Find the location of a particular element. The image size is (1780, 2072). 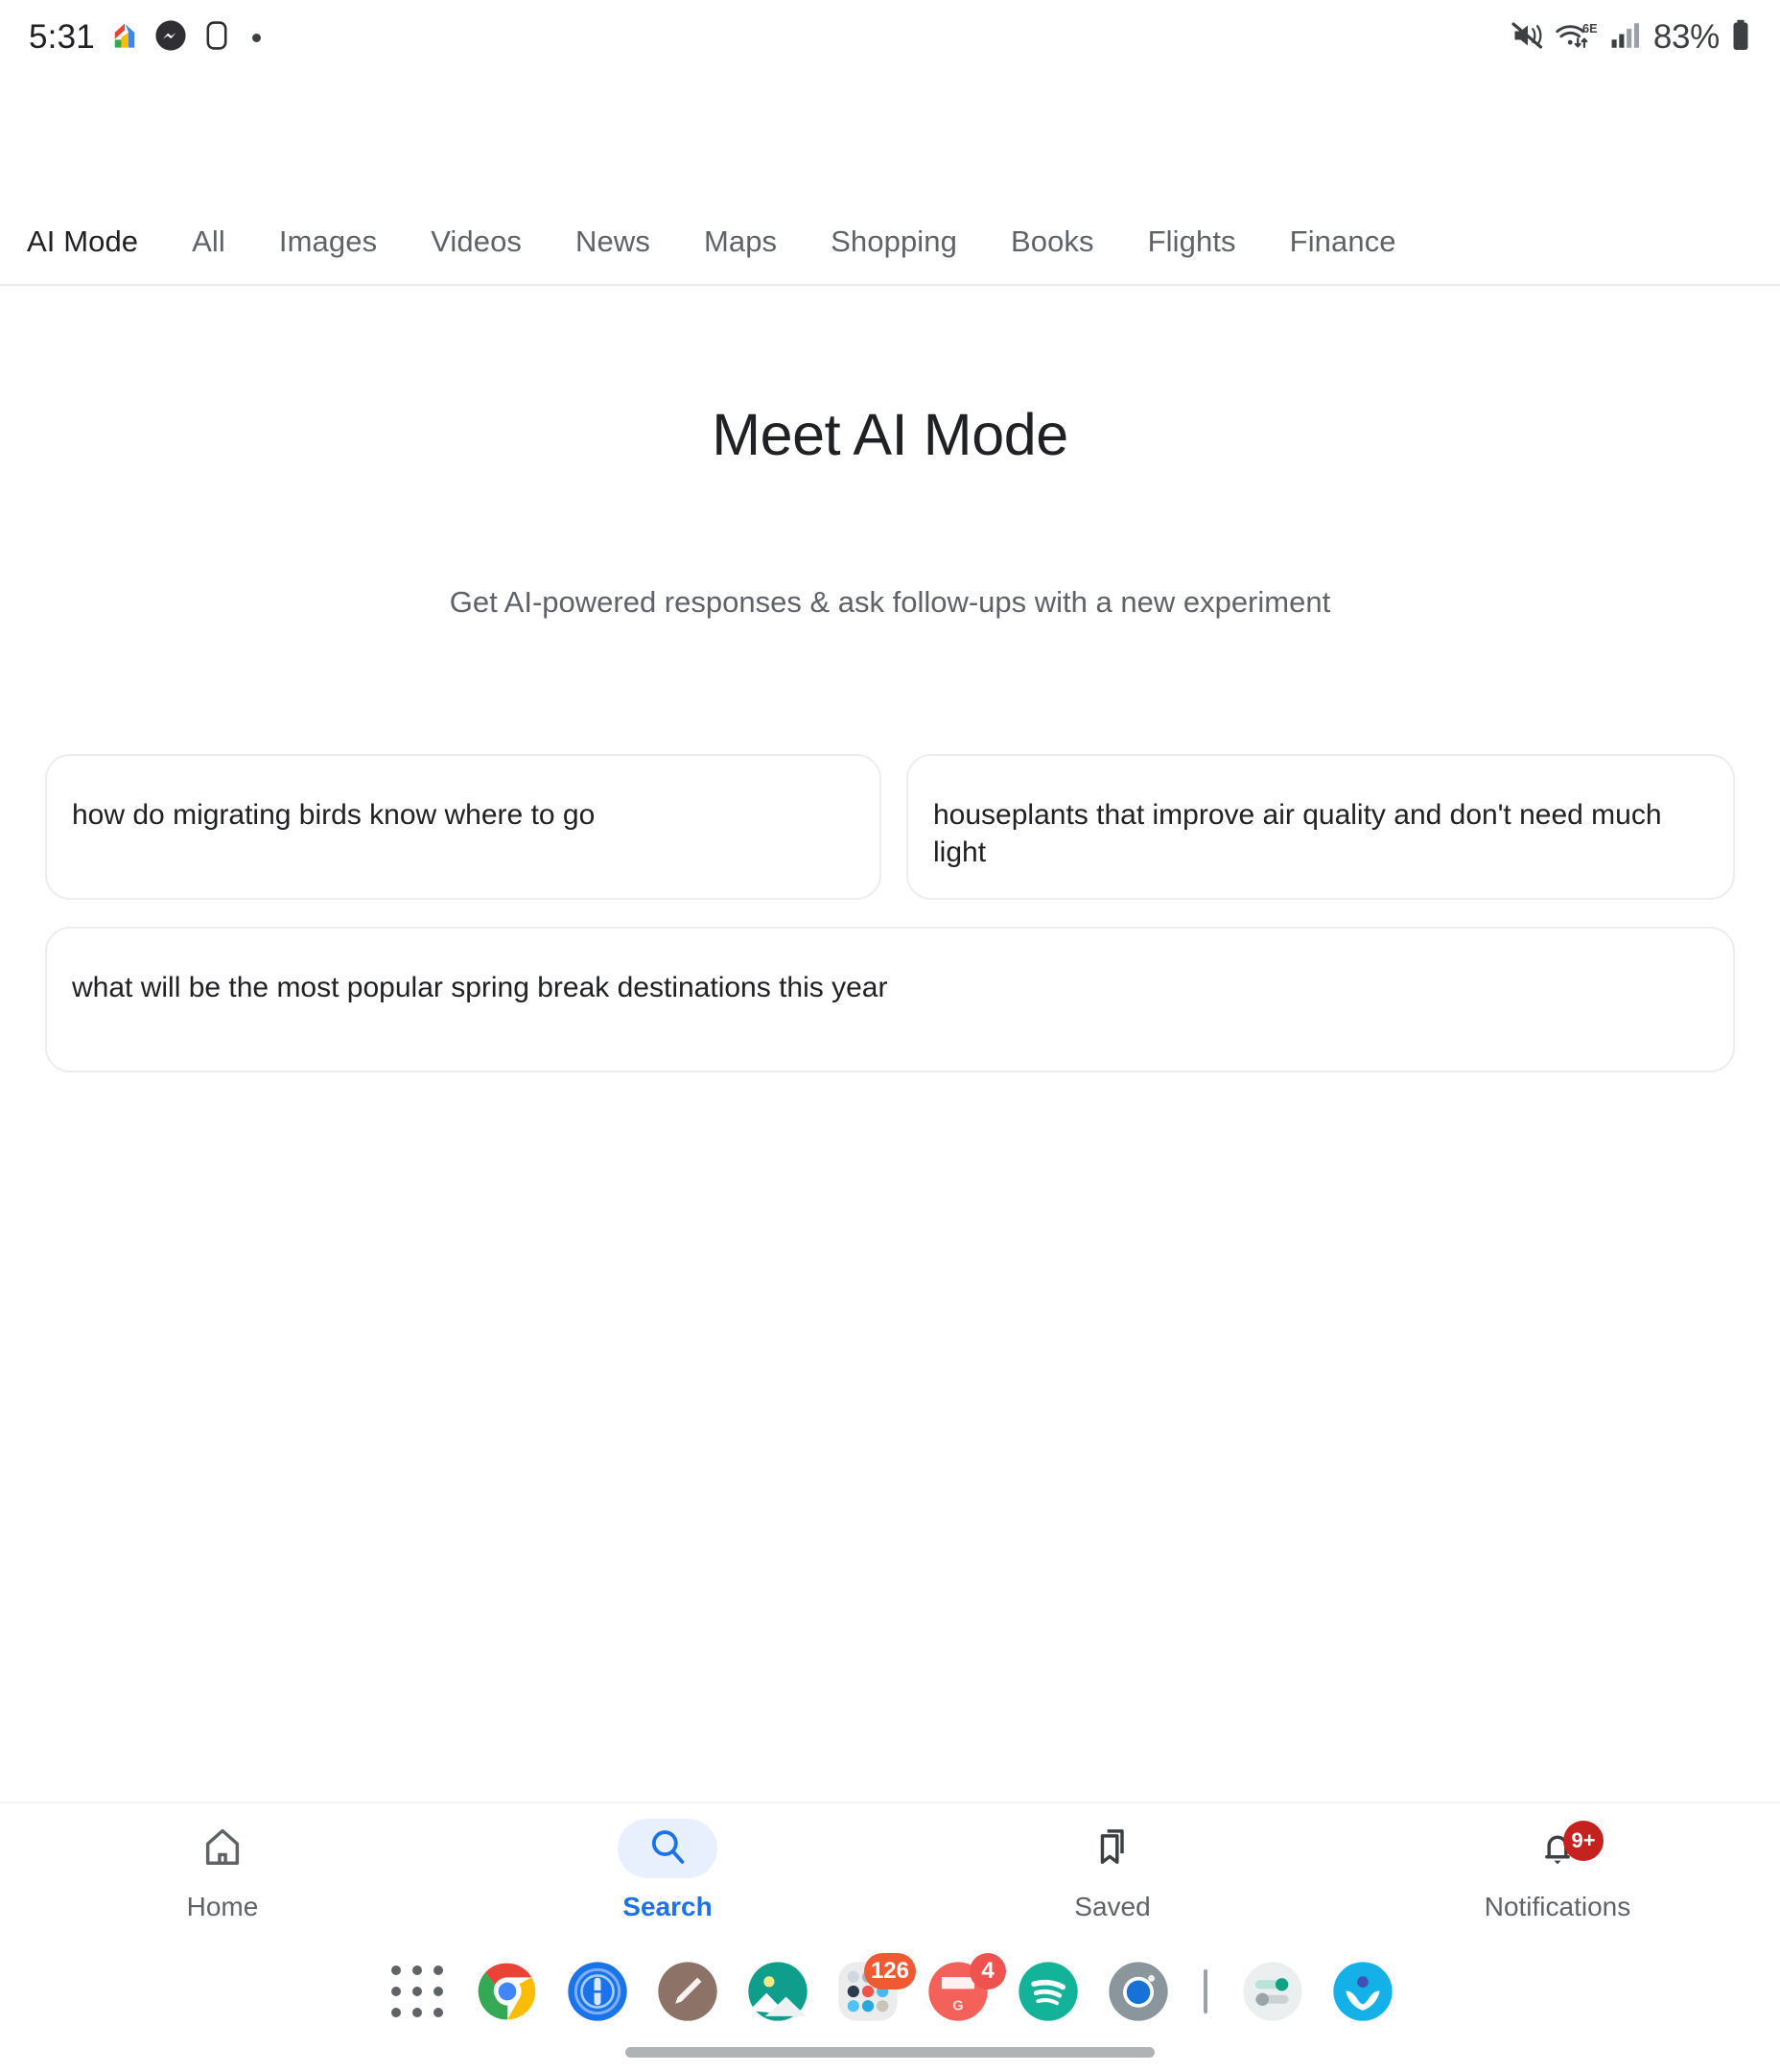

home-icon is located at coordinates (222, 1849).